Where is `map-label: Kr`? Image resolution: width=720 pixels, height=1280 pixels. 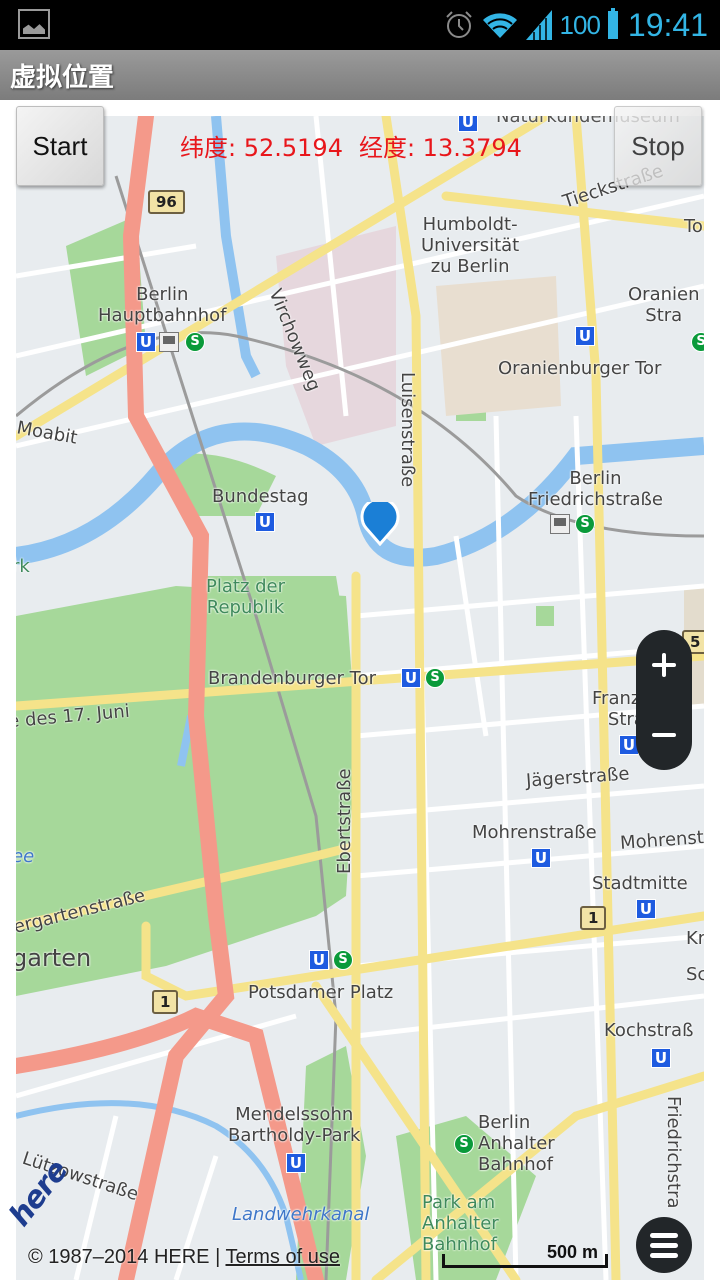 map-label: Kr is located at coordinates (695, 938).